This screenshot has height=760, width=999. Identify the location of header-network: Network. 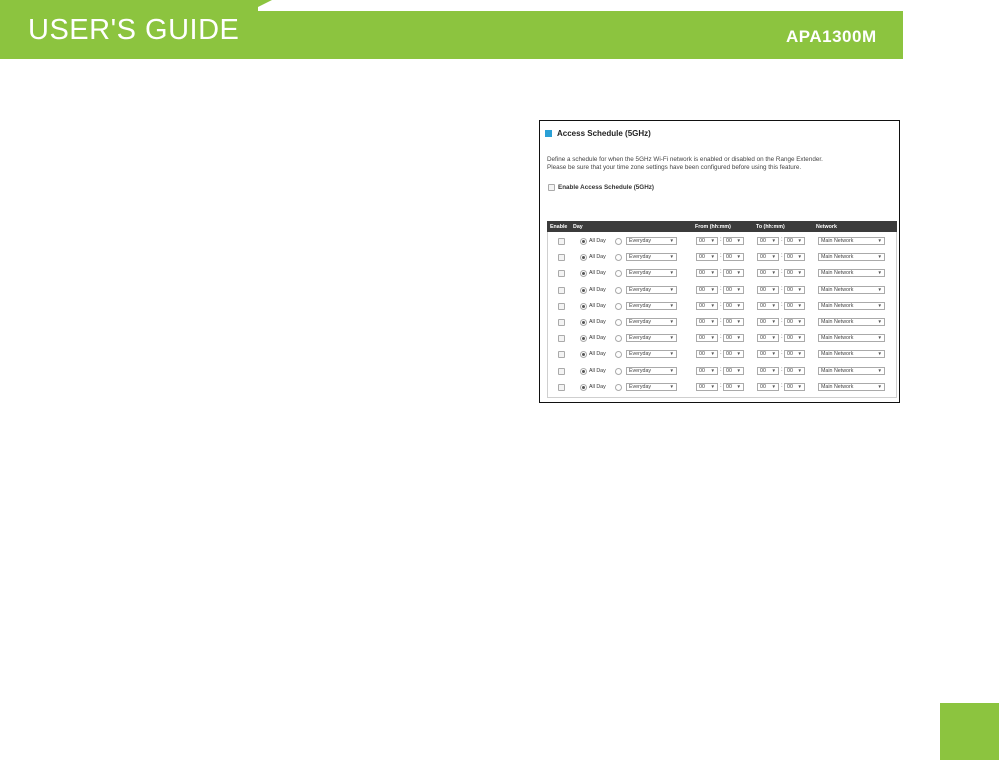
(826, 227).